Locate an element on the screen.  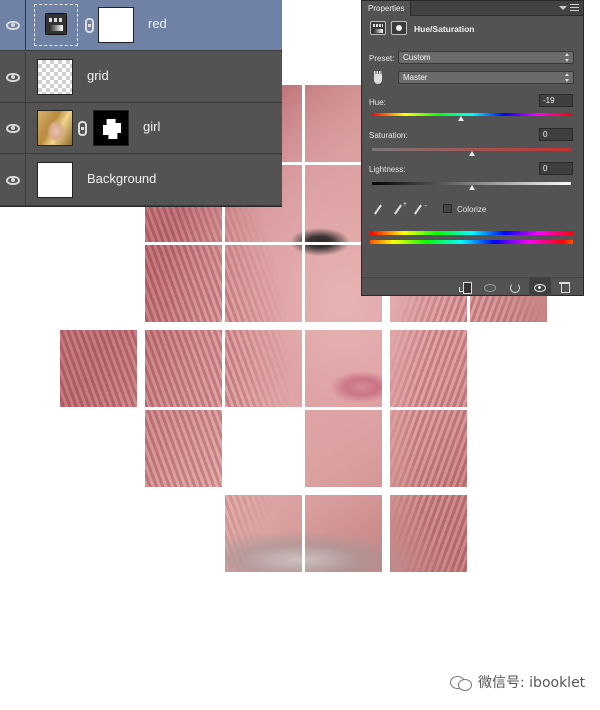
layer-row-grid: grid is located at coordinates (141, 77).